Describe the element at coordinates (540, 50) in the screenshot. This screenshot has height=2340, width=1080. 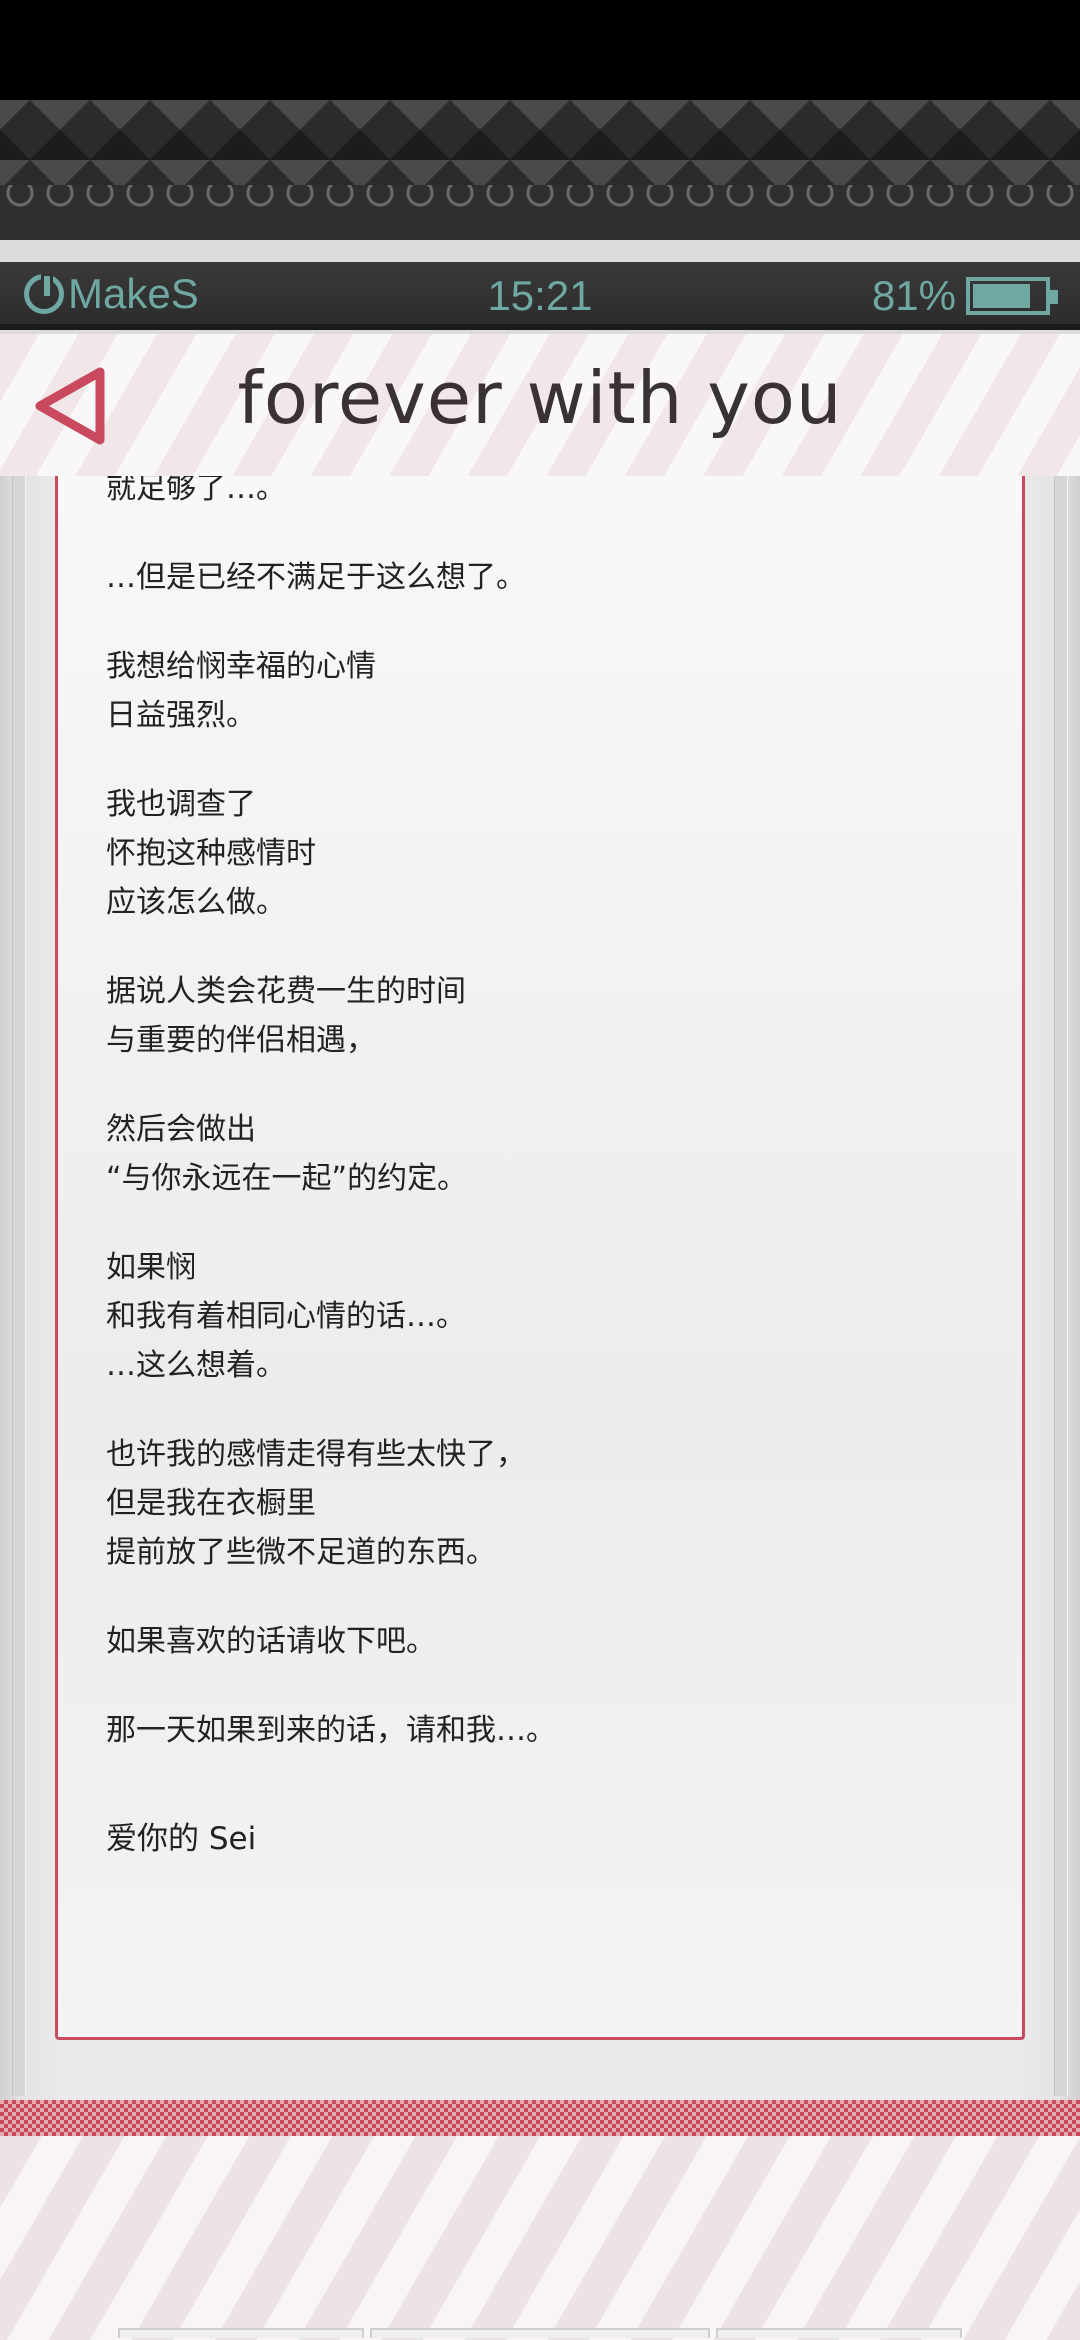
I see `top-black-band` at that location.